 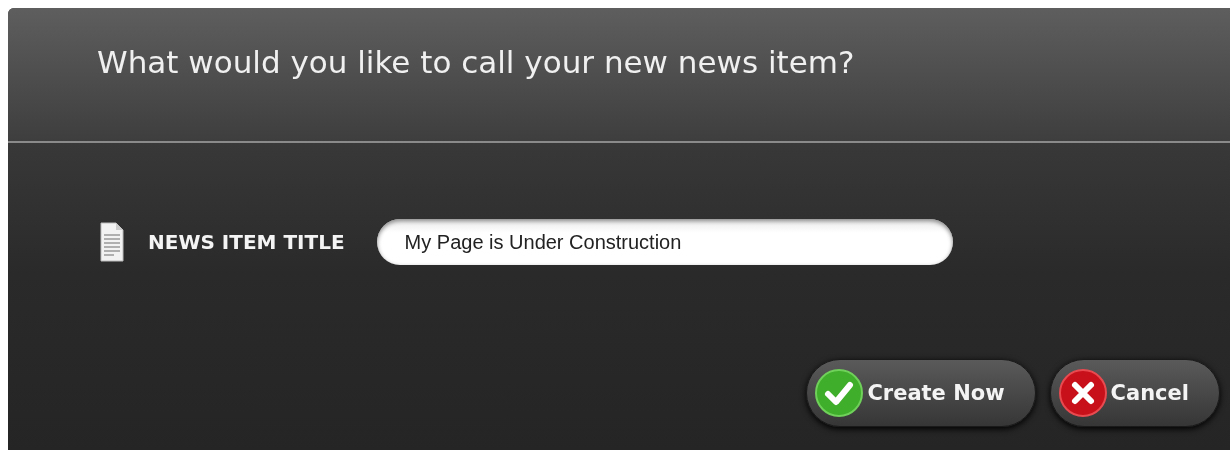 I want to click on dialog-title: What would you like to call your new news item?, so click(x=476, y=62).